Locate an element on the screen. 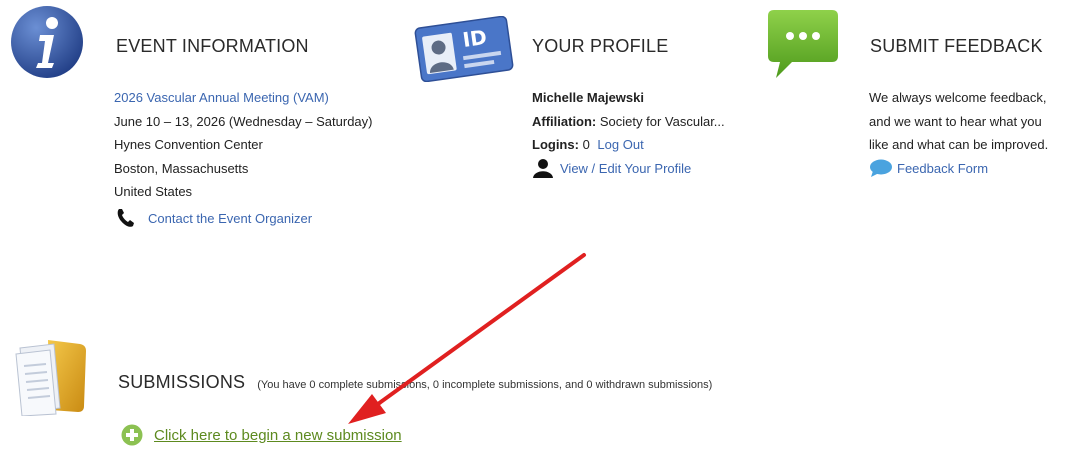 The image size is (1068, 451). event-city: Boston, Massachusetts is located at coordinates (181, 168).